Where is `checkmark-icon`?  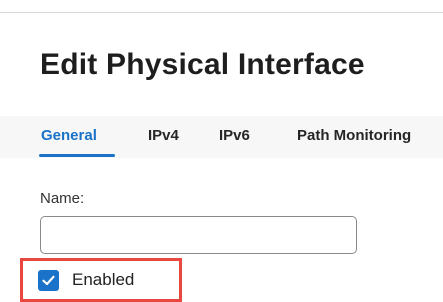
checkmark-icon is located at coordinates (48, 280).